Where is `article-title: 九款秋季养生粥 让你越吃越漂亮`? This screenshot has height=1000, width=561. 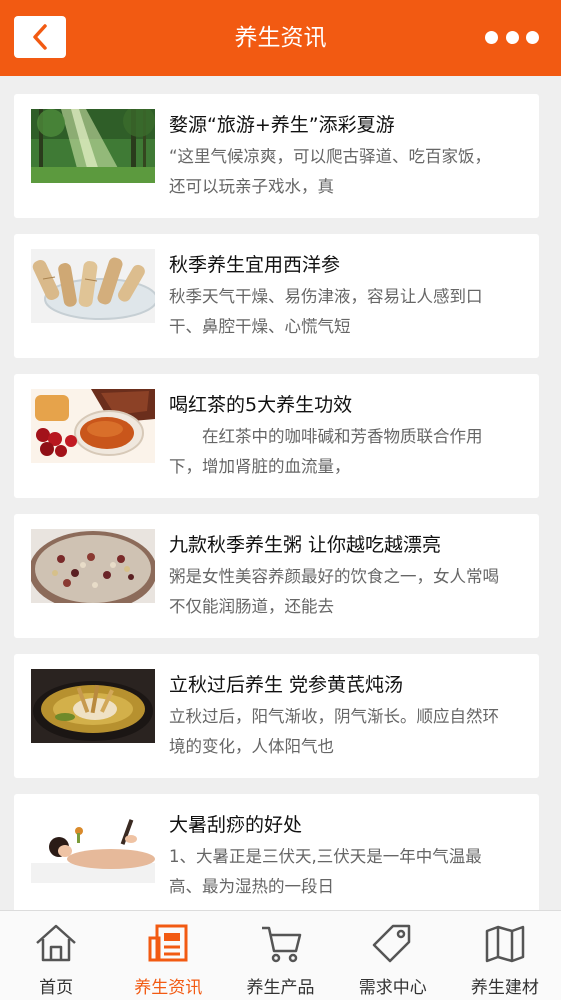
article-title: 九款秋季养生粥 让你越吃越漂亮 is located at coordinates (305, 545).